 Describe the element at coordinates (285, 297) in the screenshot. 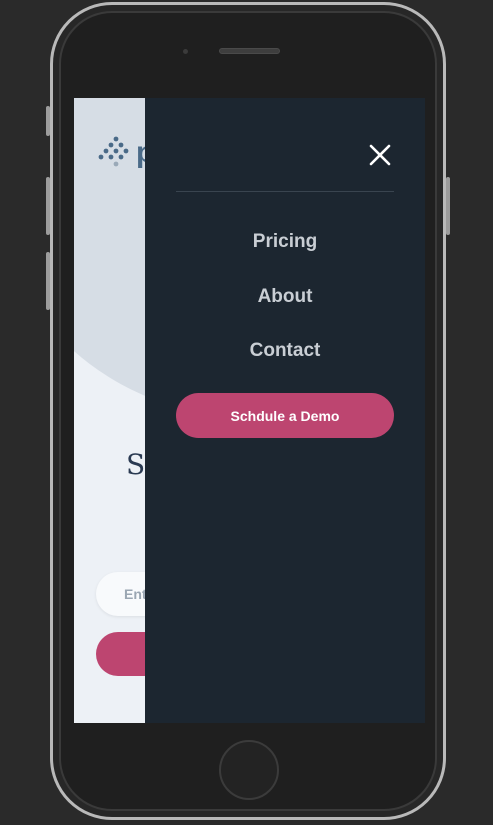

I see `menu-item-about: About` at that location.